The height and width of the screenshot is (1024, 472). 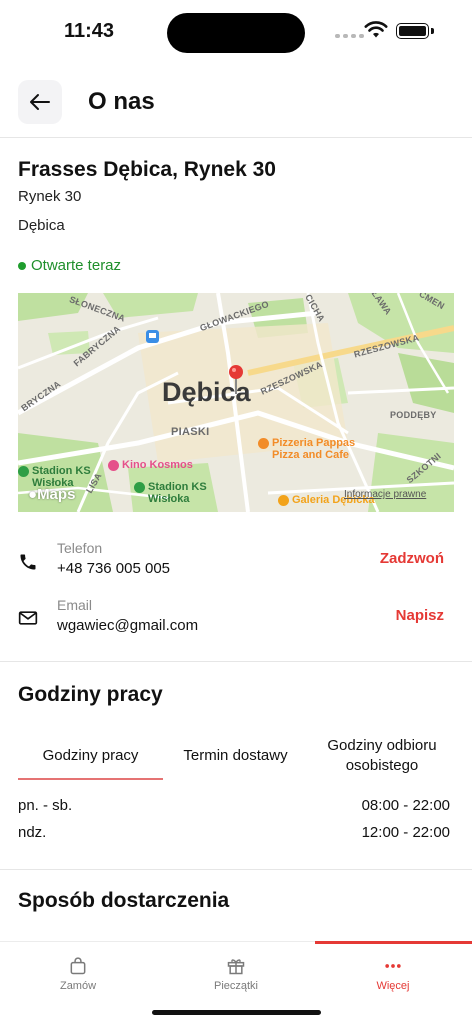 What do you see at coordinates (405, 832) in the screenshot?
I see `hours-time: 12:00 - 22:00` at bounding box center [405, 832].